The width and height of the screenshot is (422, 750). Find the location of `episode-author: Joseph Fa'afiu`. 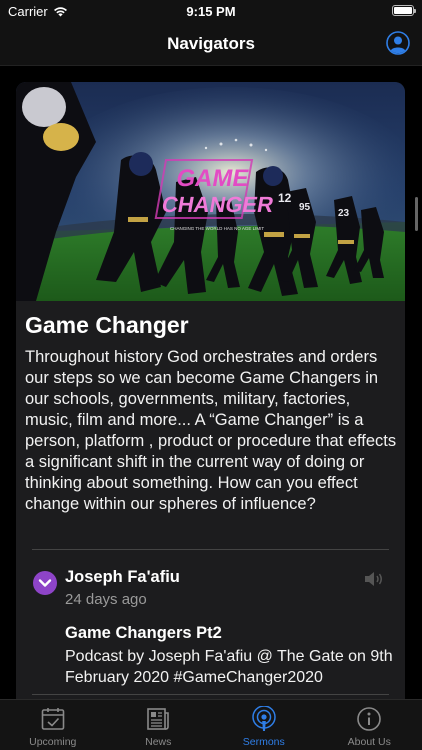

episode-author: Joseph Fa'afiu is located at coordinates (122, 577).